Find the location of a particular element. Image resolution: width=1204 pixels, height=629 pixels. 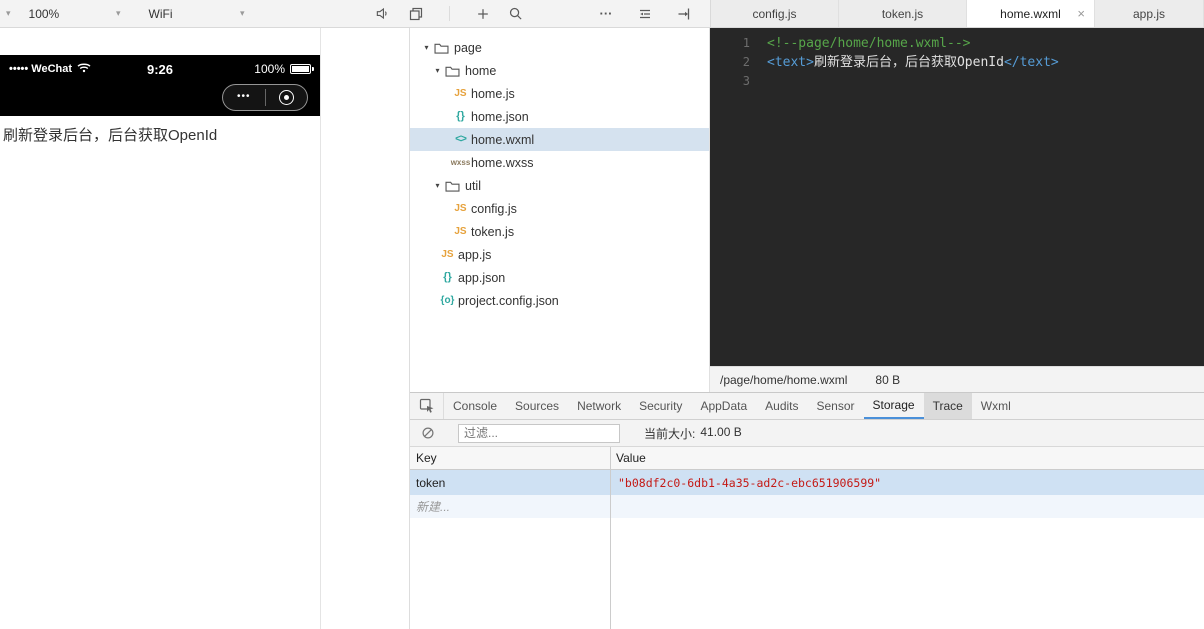

tab-wxml: Wxml is located at coordinates (996, 406).